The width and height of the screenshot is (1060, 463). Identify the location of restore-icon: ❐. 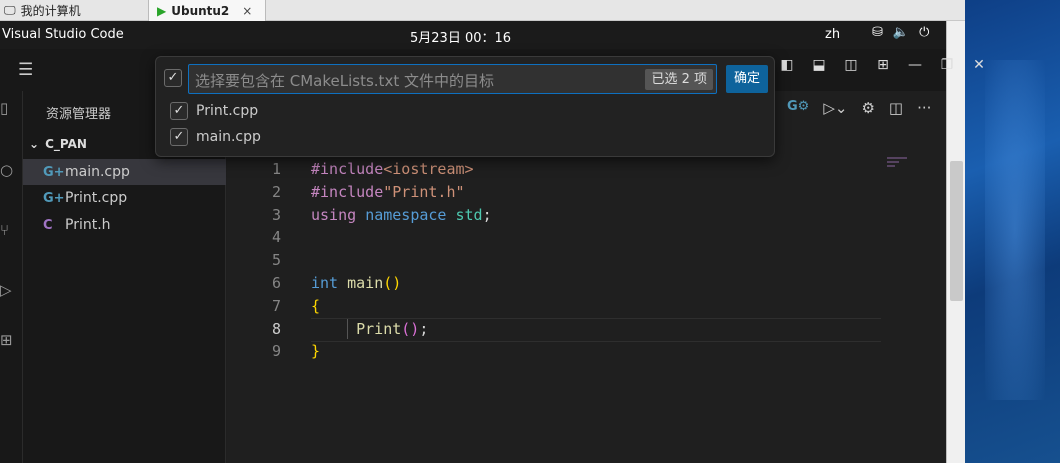
(947, 65).